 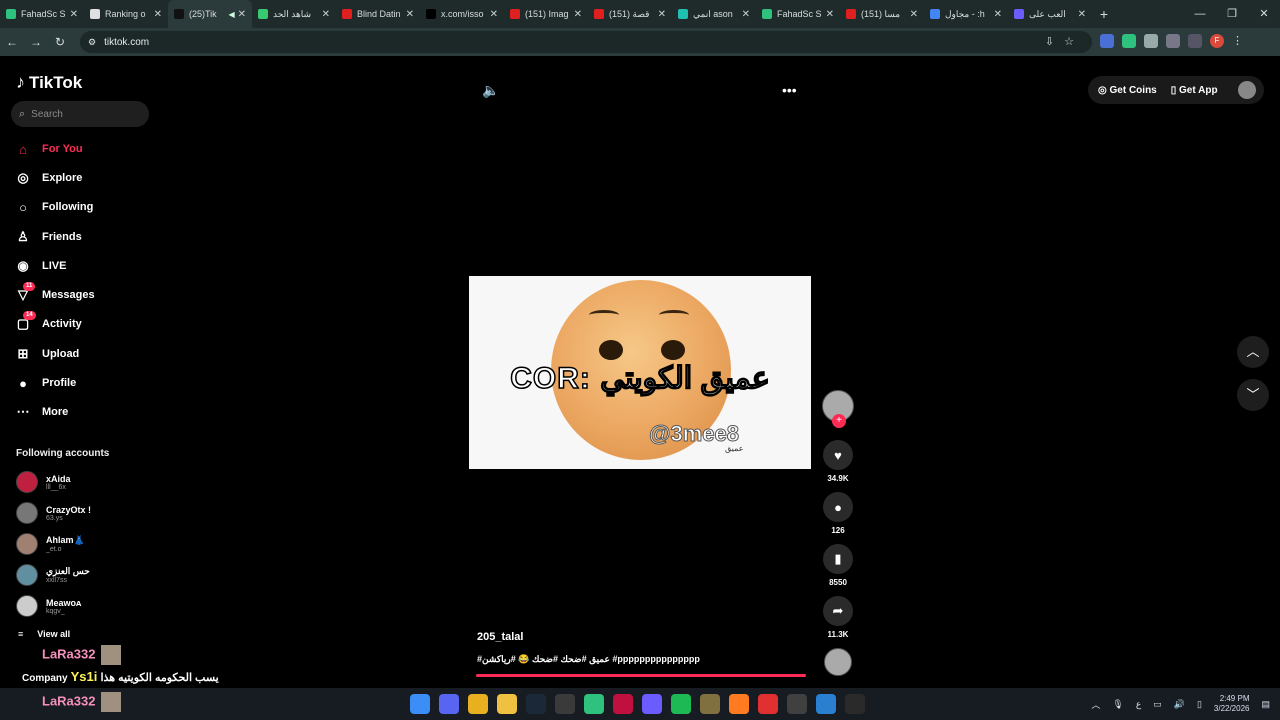 What do you see at coordinates (1253, 352) in the screenshot?
I see `previous-video-icon: ︿` at bounding box center [1253, 352].